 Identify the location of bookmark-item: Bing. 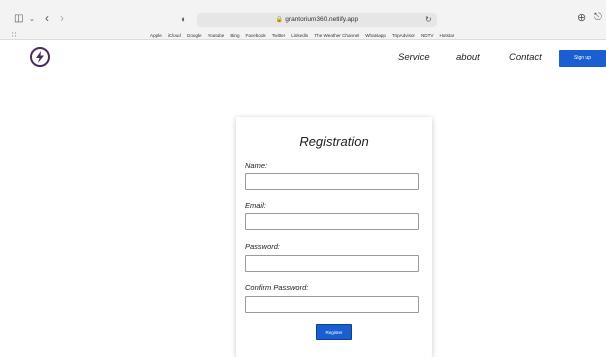
(234, 36).